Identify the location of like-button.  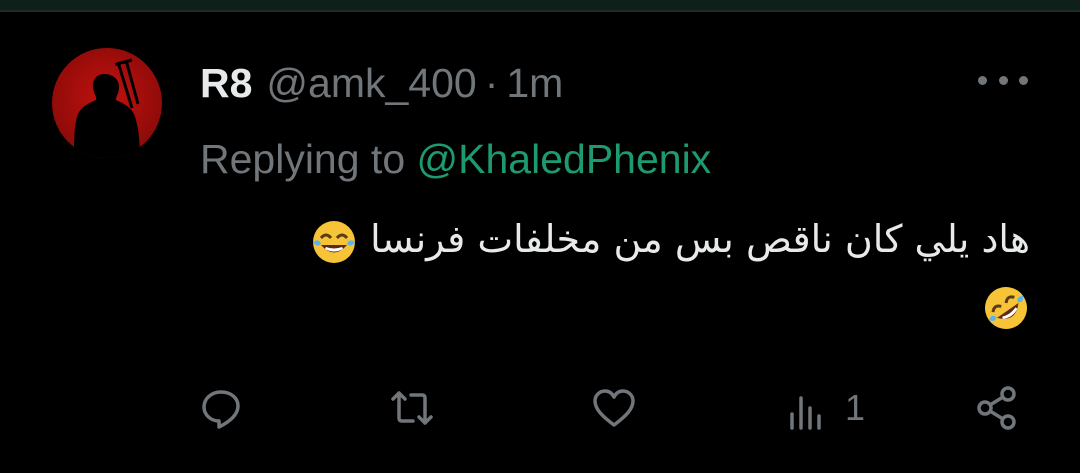
(614, 408).